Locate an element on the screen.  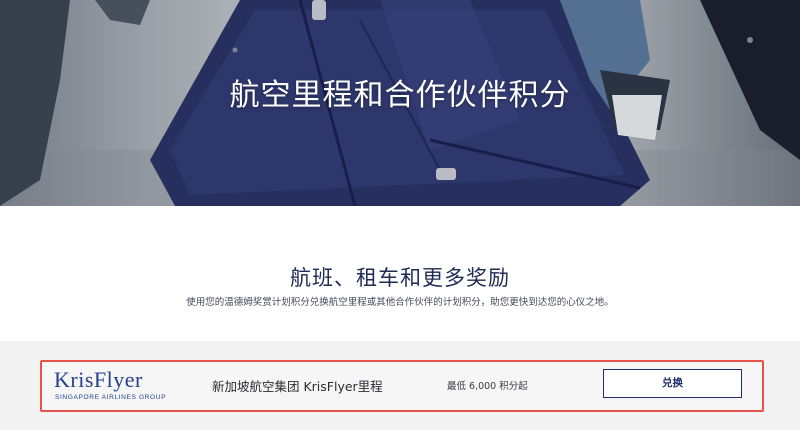
hero-title: 航空里程和合作伙伴积分 is located at coordinates (400, 95).